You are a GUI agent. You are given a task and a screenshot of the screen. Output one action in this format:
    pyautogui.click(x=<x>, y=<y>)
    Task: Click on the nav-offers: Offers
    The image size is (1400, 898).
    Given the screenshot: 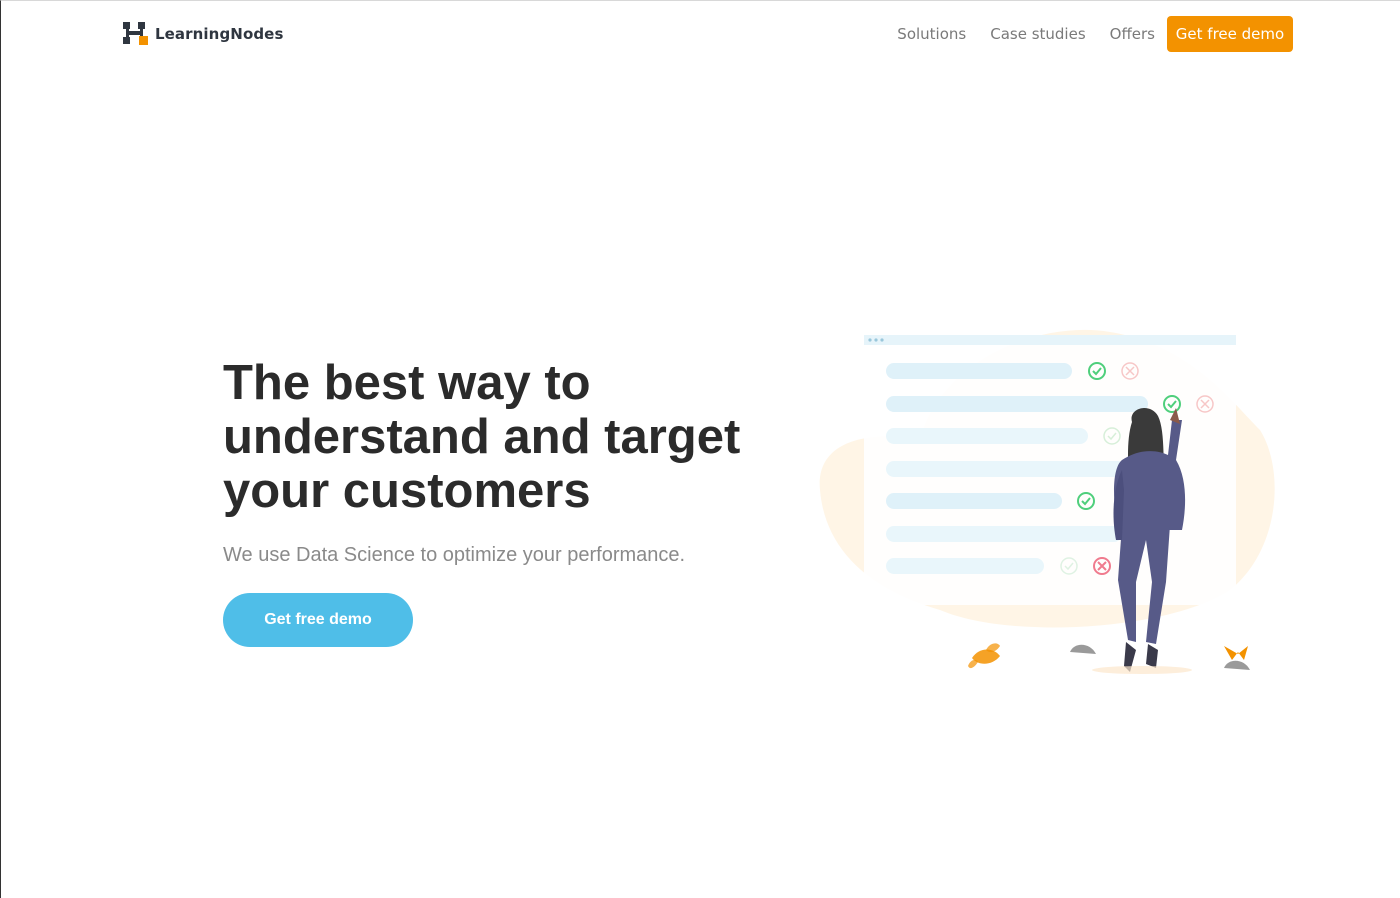 What is the action you would take?
    pyautogui.click(x=1132, y=34)
    